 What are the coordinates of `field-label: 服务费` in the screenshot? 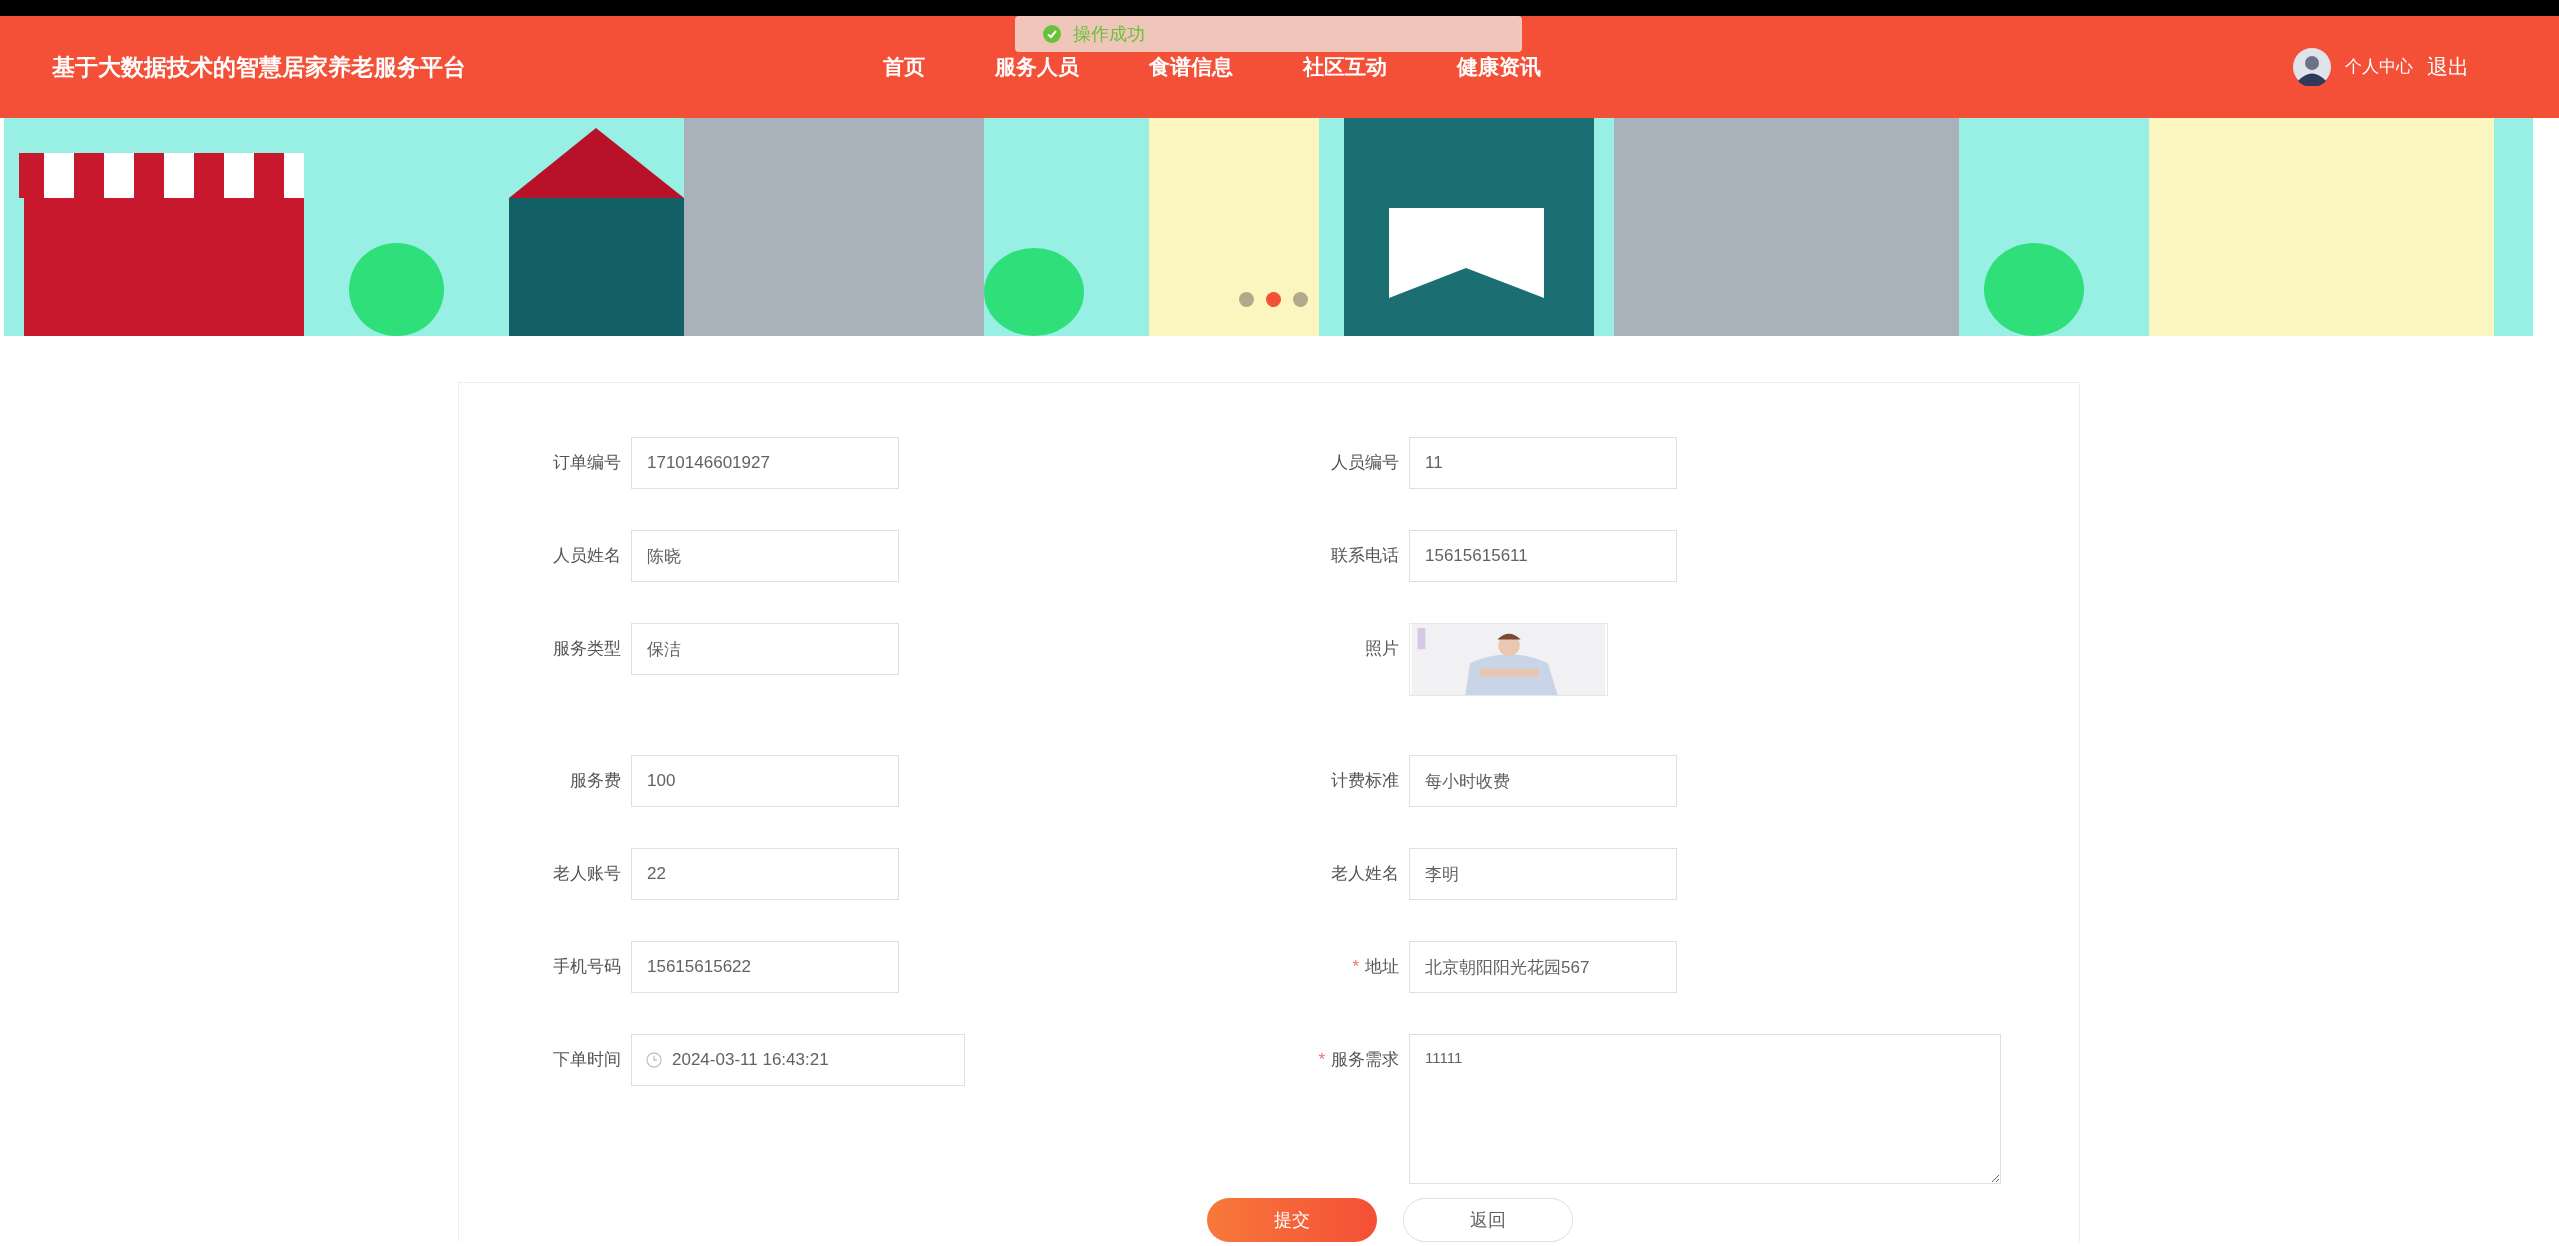 It's located at (595, 781).